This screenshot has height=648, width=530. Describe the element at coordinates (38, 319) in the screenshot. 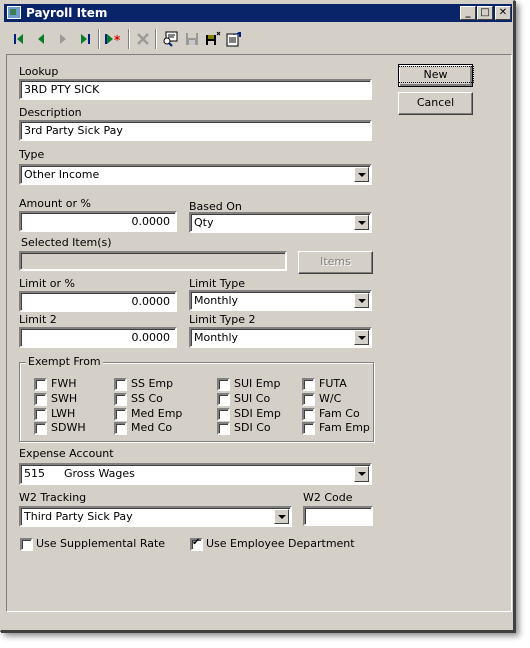

I see `limit2-label: Limit 2` at that location.